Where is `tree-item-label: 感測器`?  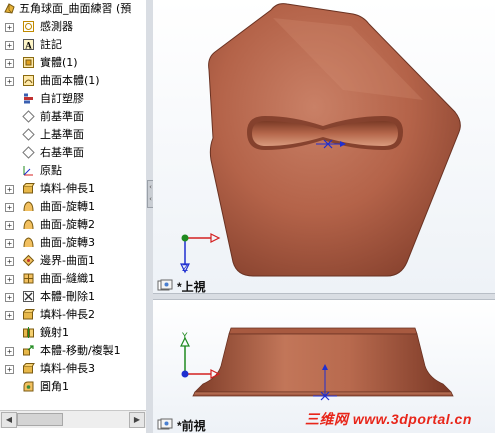
tree-item-label: 感測器 is located at coordinates (56, 26).